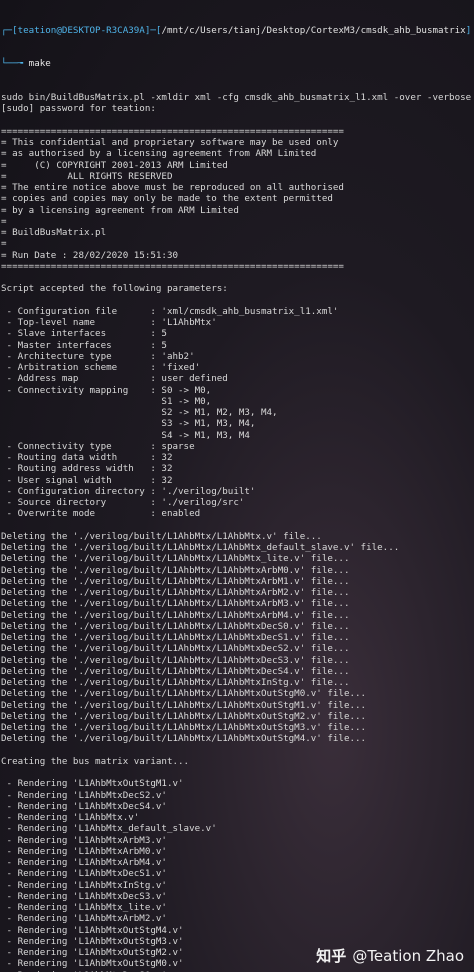  I want to click on output-line: - Routing address width : 32, so click(87, 469).